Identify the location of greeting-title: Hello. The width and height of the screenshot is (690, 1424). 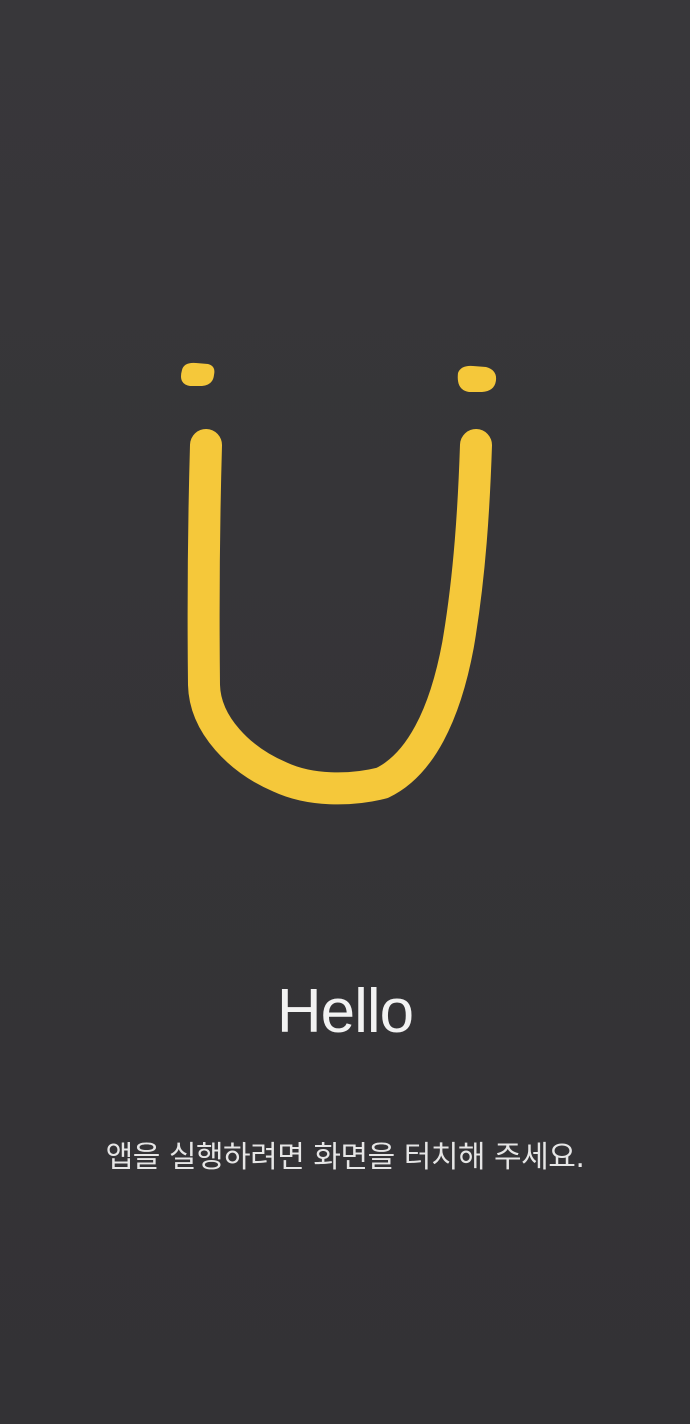
(345, 1011).